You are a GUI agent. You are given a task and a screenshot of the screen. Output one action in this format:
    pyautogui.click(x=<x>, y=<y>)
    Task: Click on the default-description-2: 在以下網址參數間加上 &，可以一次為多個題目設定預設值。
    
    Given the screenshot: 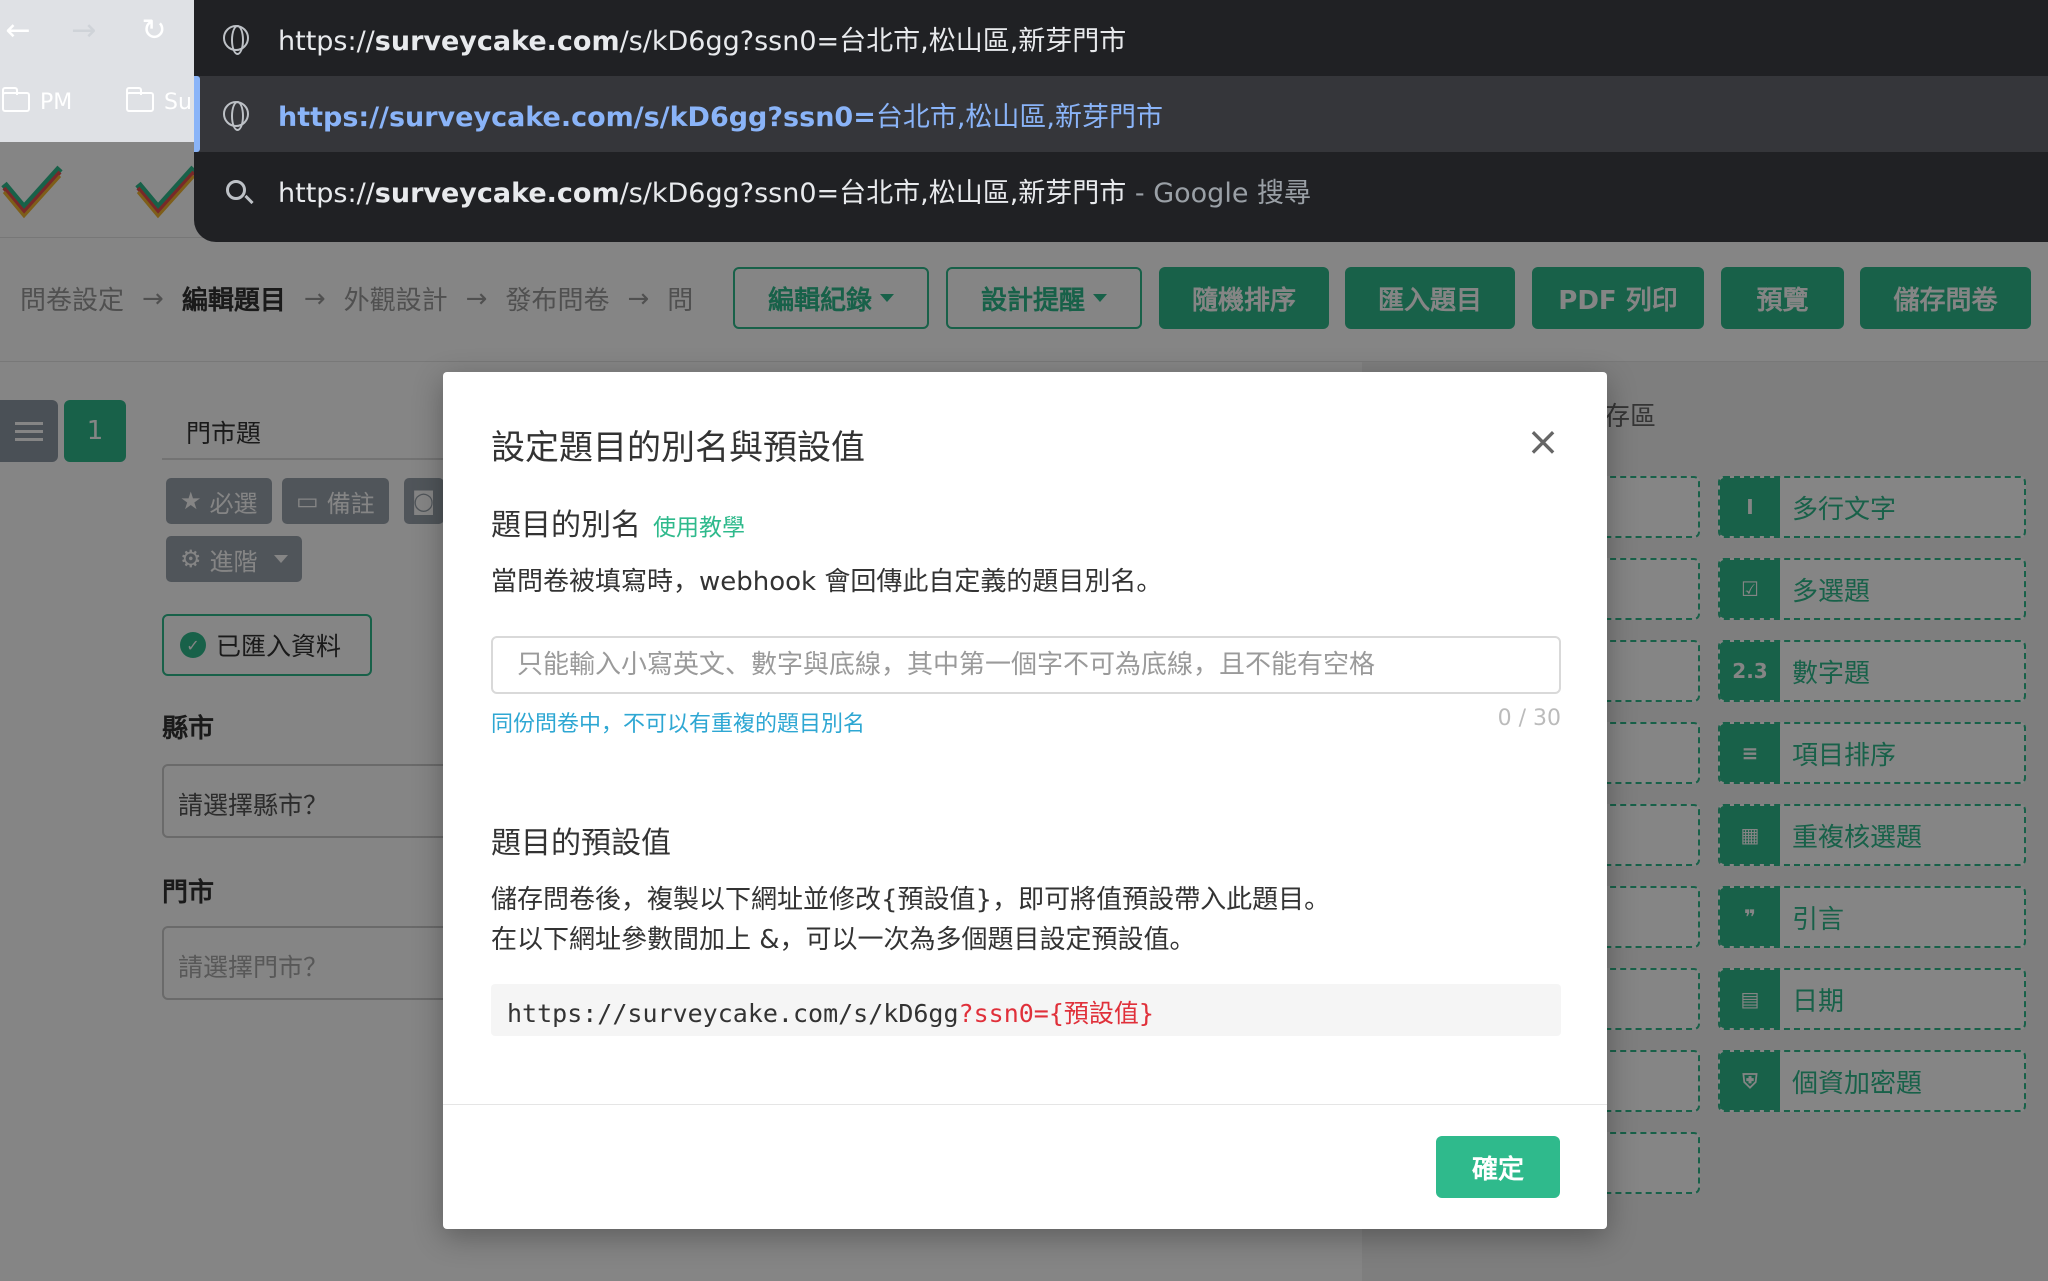 What is the action you would take?
    pyautogui.click(x=843, y=940)
    